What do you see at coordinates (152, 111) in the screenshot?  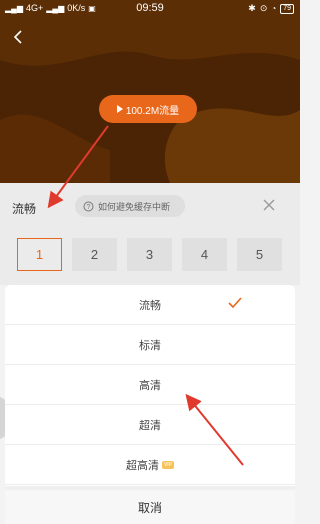 I see `data-usage-label: 100.2M流量` at bounding box center [152, 111].